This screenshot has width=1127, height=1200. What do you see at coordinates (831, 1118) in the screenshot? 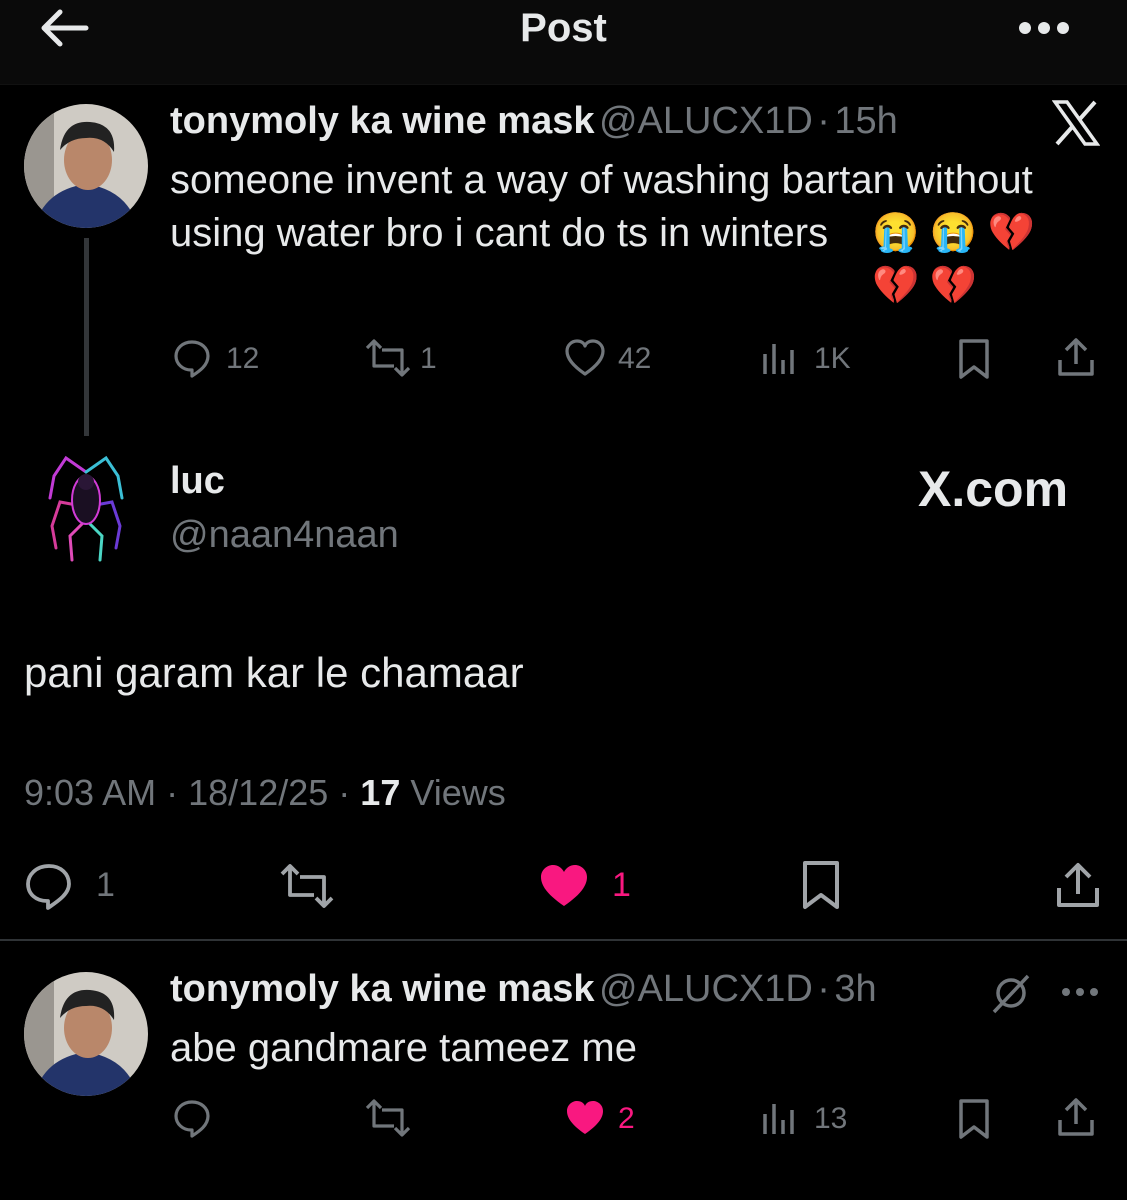
I see `views-count: 13` at bounding box center [831, 1118].